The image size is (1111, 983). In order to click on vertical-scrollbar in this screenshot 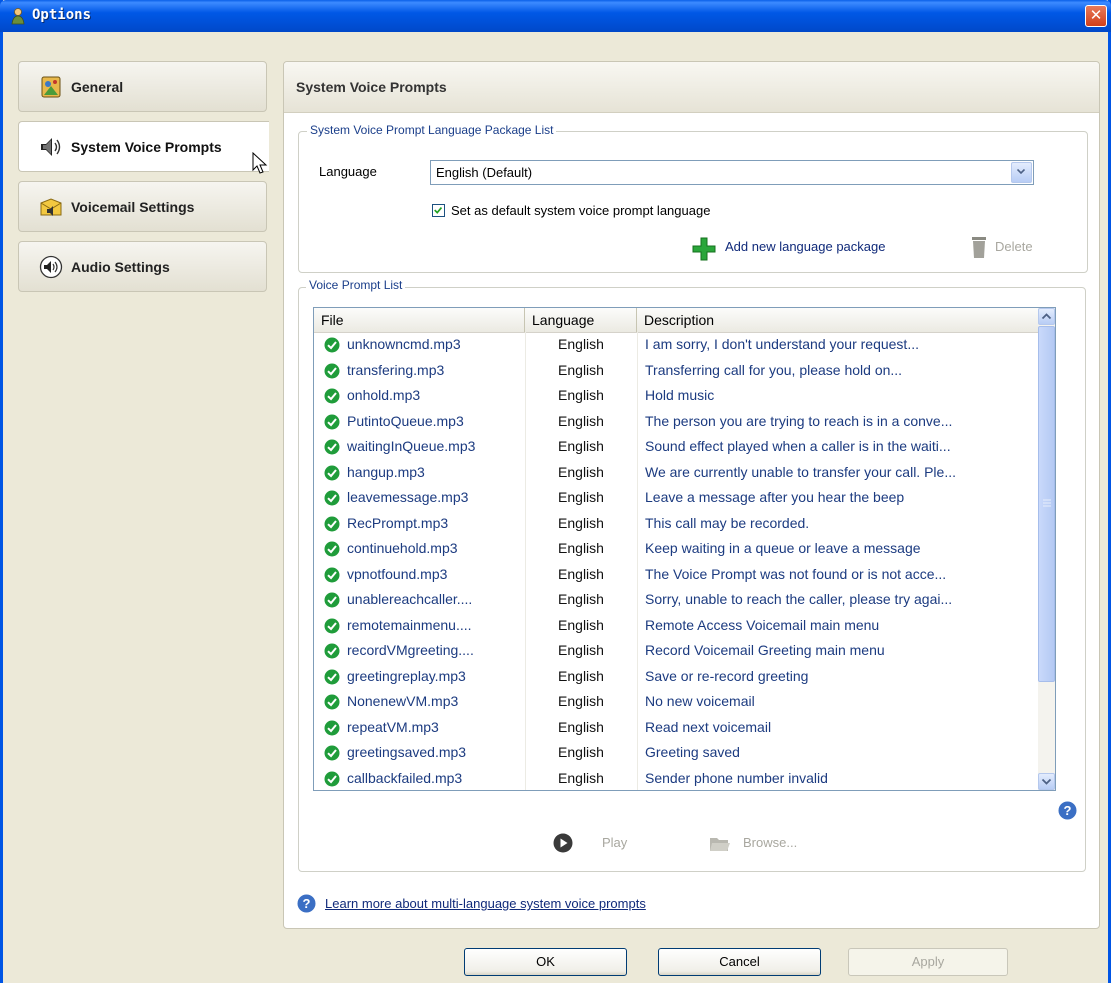, I will do `click(1046, 549)`.